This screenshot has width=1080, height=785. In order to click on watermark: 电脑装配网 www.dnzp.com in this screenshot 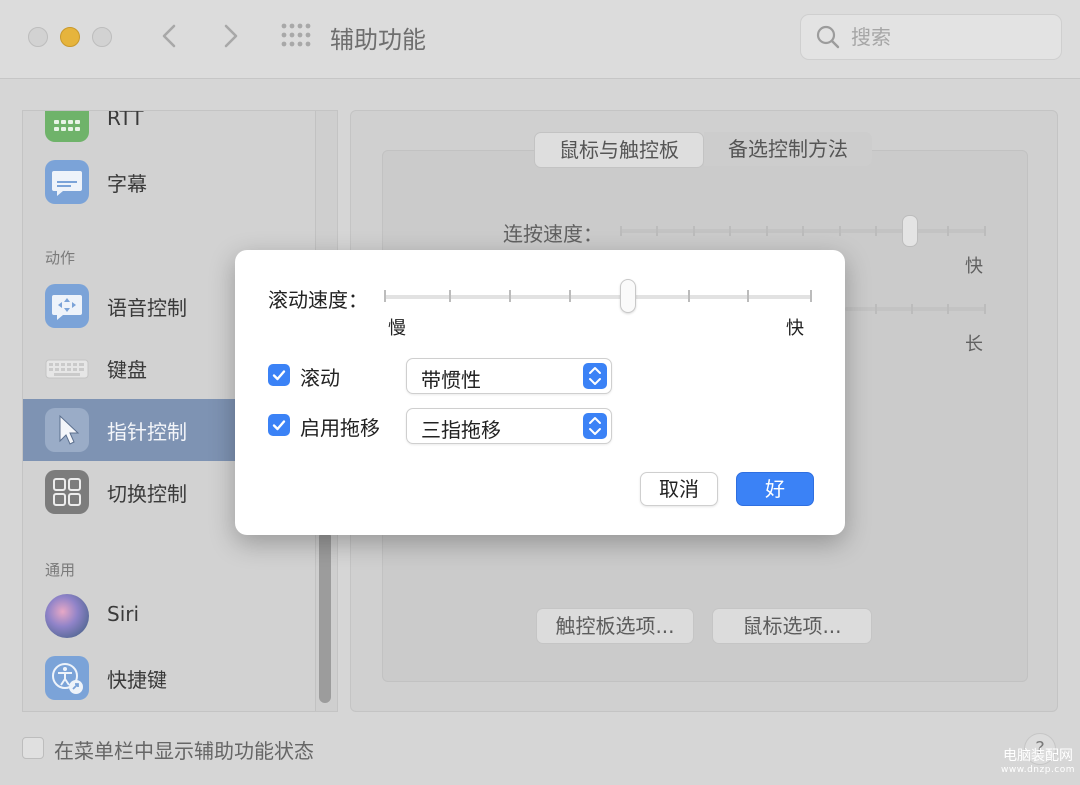, I will do `click(1038, 762)`.